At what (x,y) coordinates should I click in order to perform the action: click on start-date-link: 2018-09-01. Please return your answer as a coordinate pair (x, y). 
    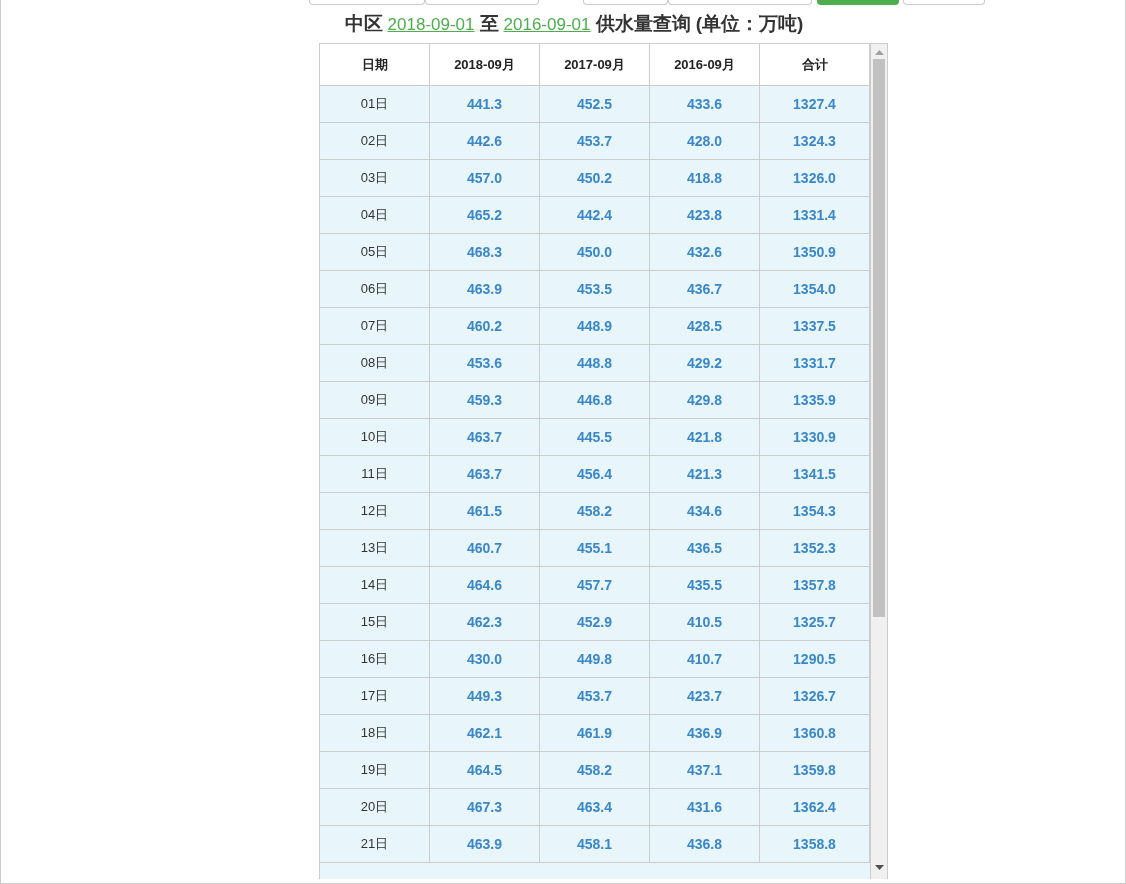
    Looking at the image, I should click on (431, 25).